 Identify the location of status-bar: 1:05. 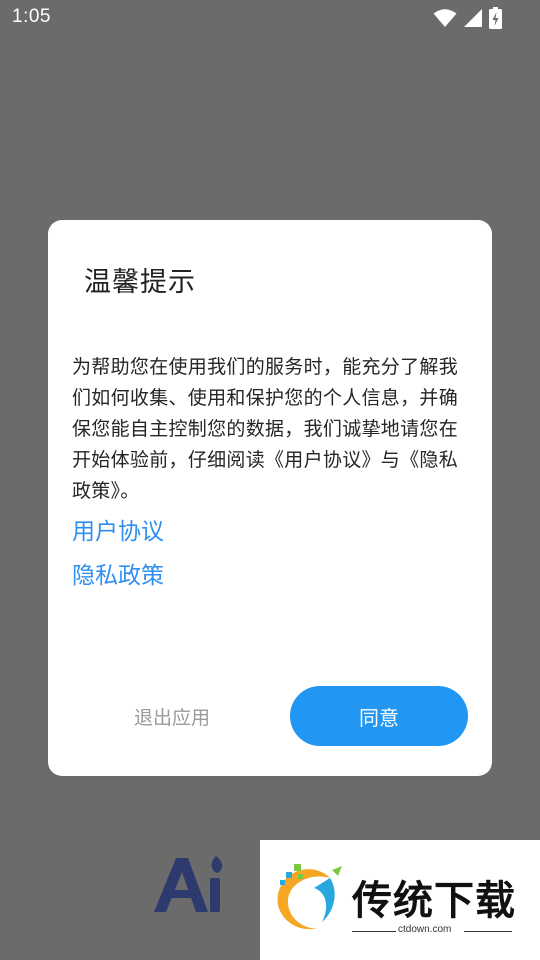
(270, 18).